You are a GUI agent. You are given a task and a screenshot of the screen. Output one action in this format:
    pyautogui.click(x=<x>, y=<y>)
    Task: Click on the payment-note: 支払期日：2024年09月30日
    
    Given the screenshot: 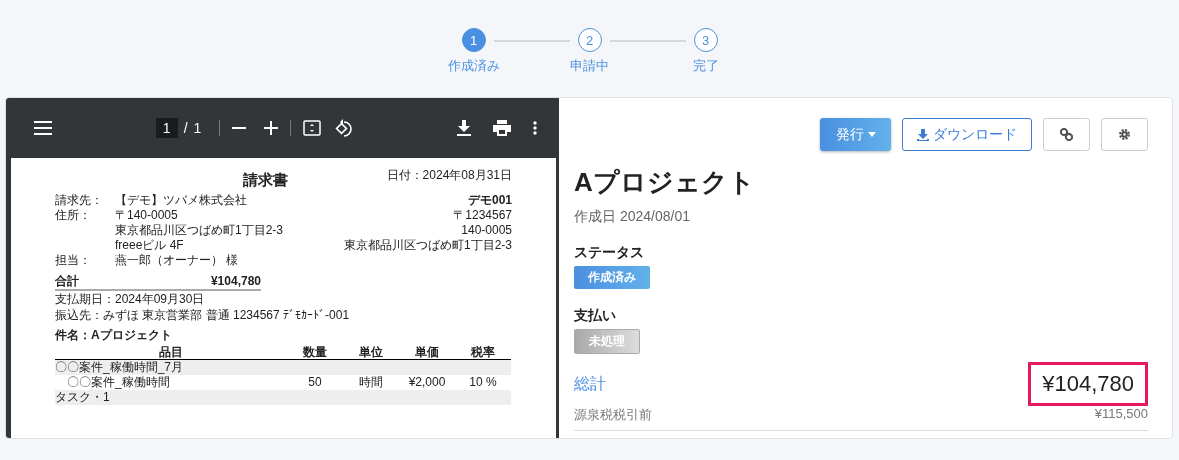 What is the action you would take?
    pyautogui.click(x=130, y=299)
    